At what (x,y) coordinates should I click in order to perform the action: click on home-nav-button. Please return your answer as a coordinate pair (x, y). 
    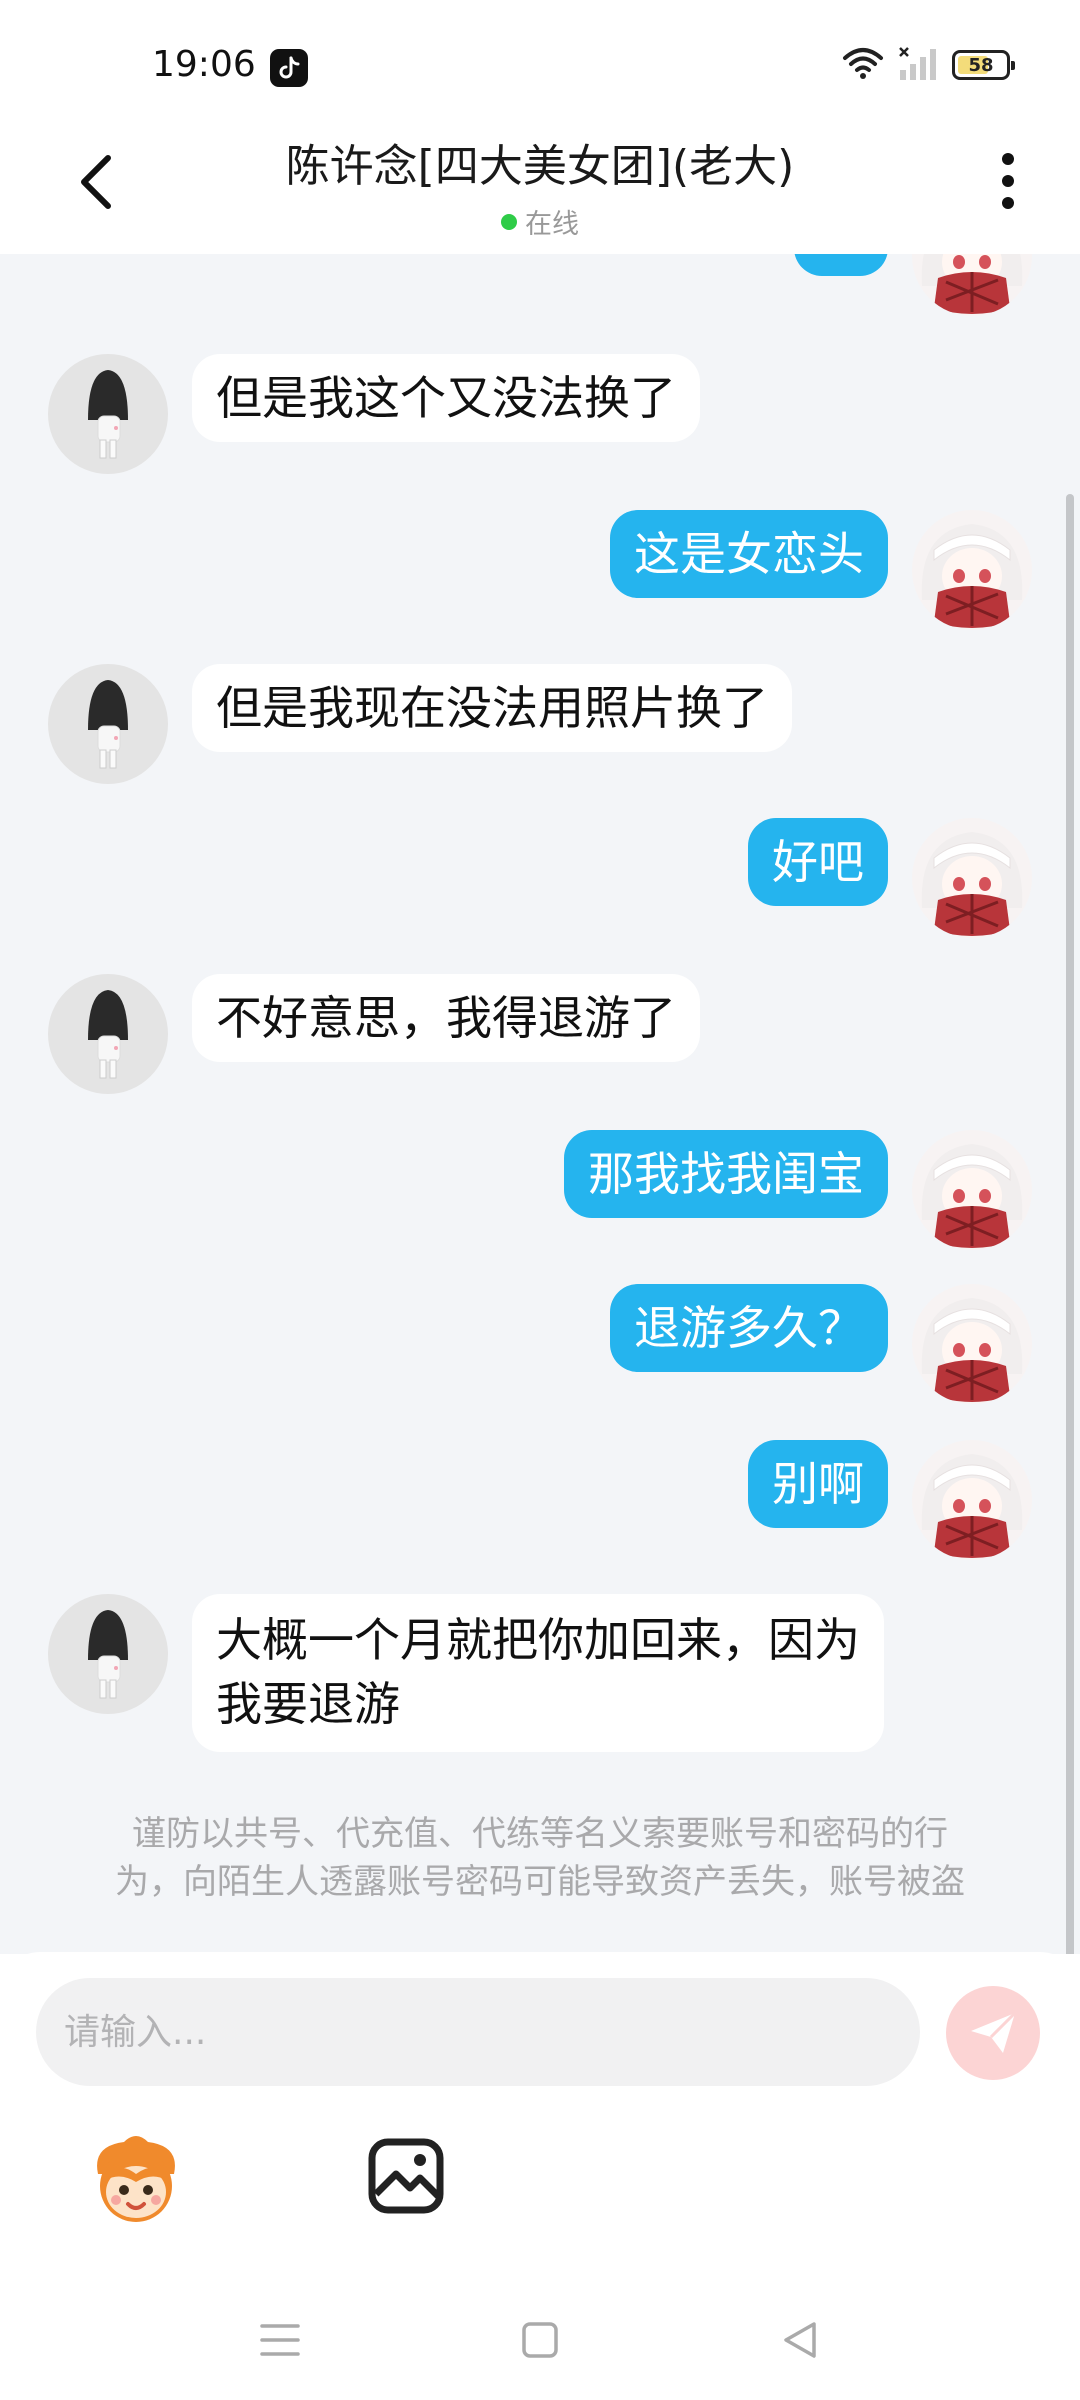
    Looking at the image, I should click on (540, 2340).